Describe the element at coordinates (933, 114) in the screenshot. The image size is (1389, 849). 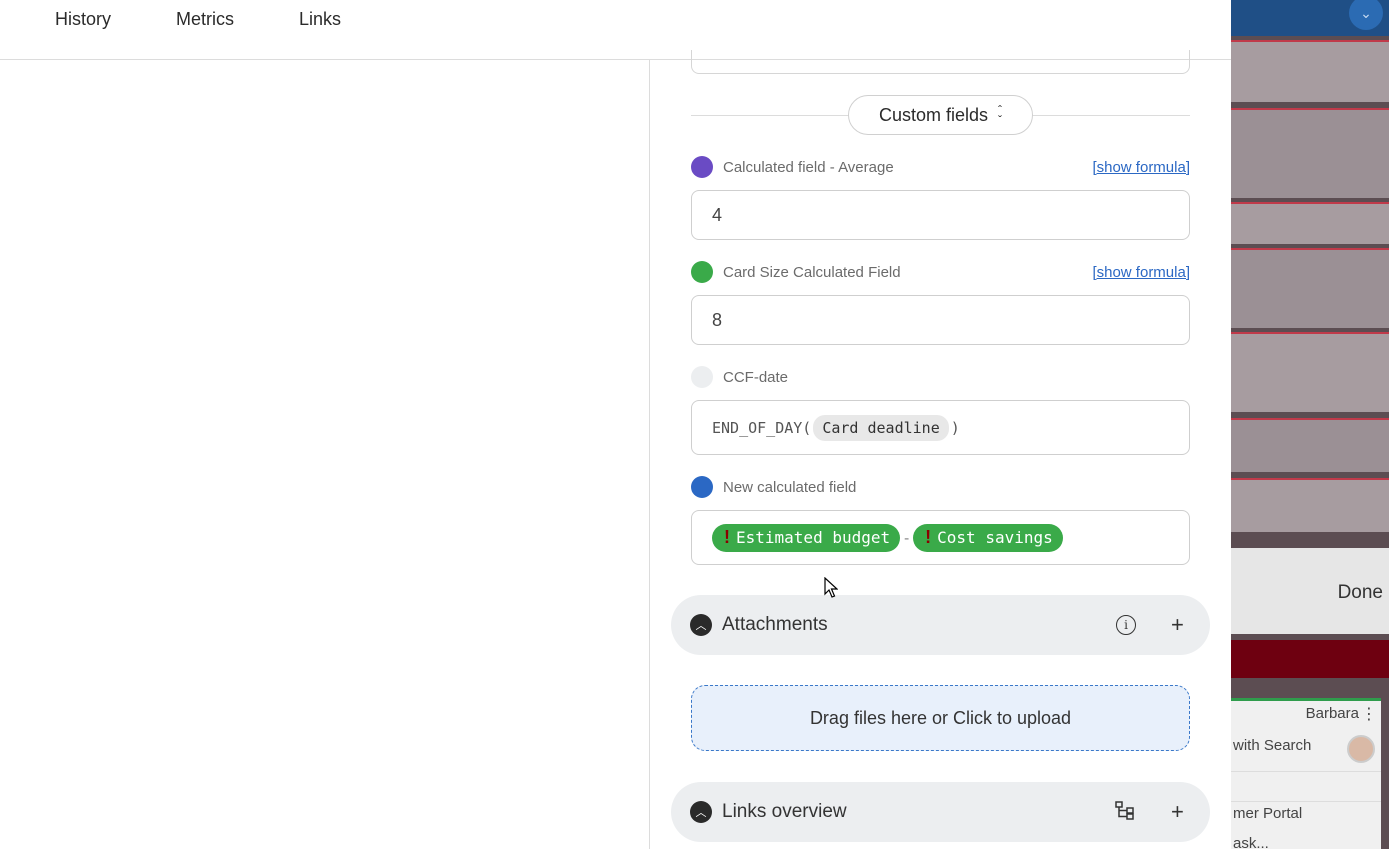
I see `custom-fields-label: Custom fields` at that location.